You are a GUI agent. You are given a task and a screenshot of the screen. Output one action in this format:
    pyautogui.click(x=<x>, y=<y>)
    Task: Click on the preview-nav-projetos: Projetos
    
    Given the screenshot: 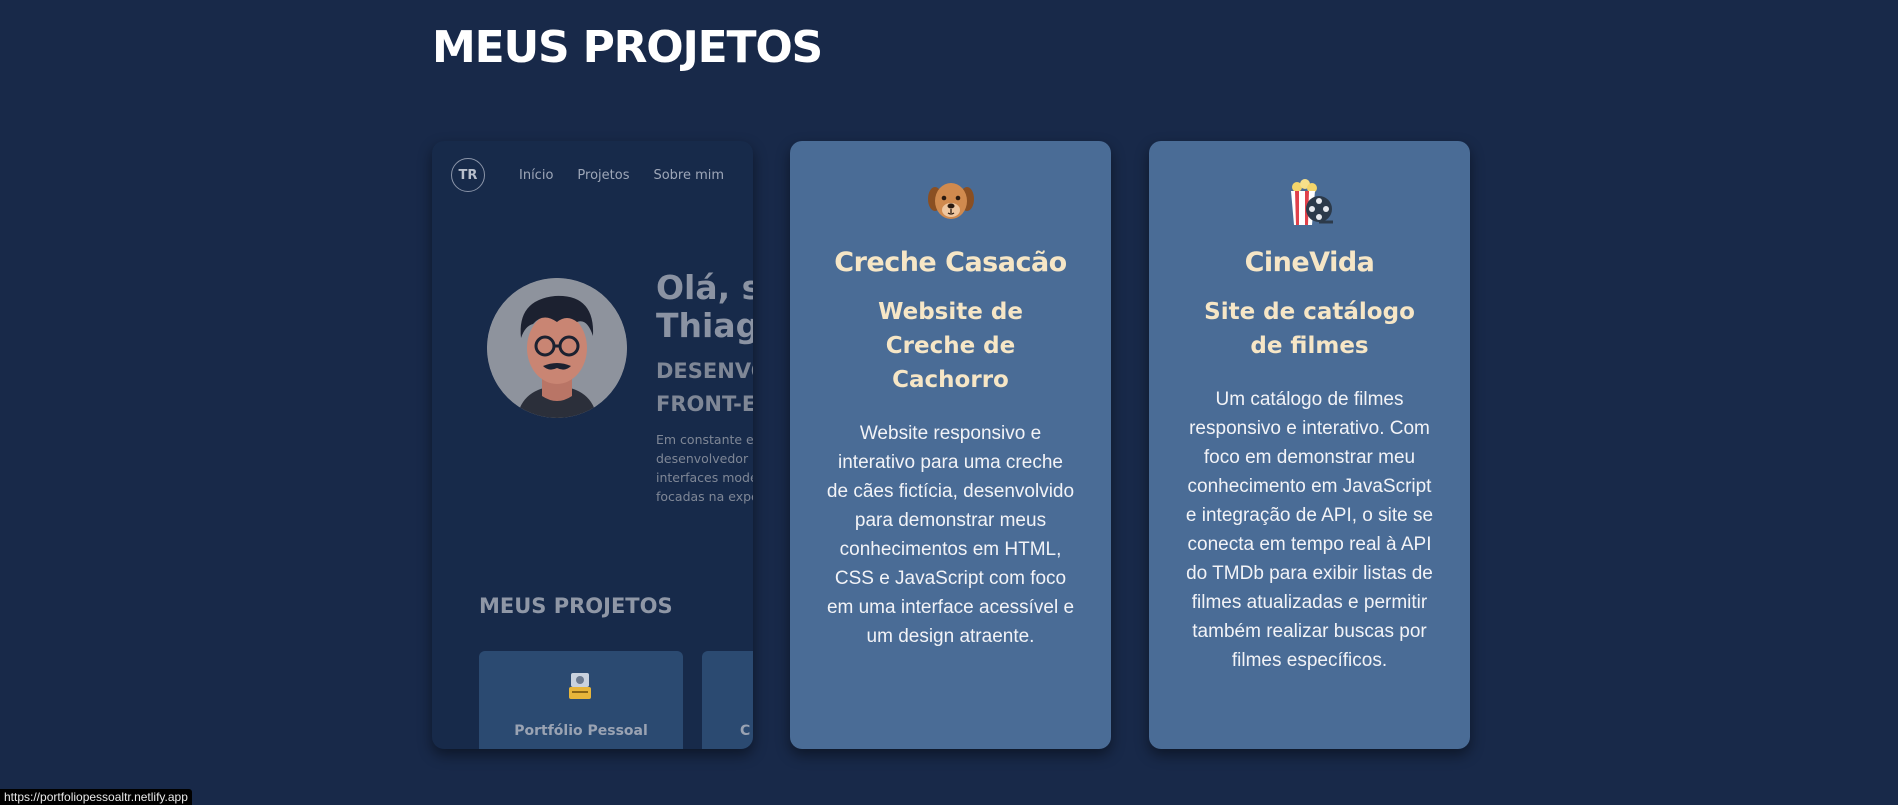 What is the action you would take?
    pyautogui.click(x=603, y=175)
    